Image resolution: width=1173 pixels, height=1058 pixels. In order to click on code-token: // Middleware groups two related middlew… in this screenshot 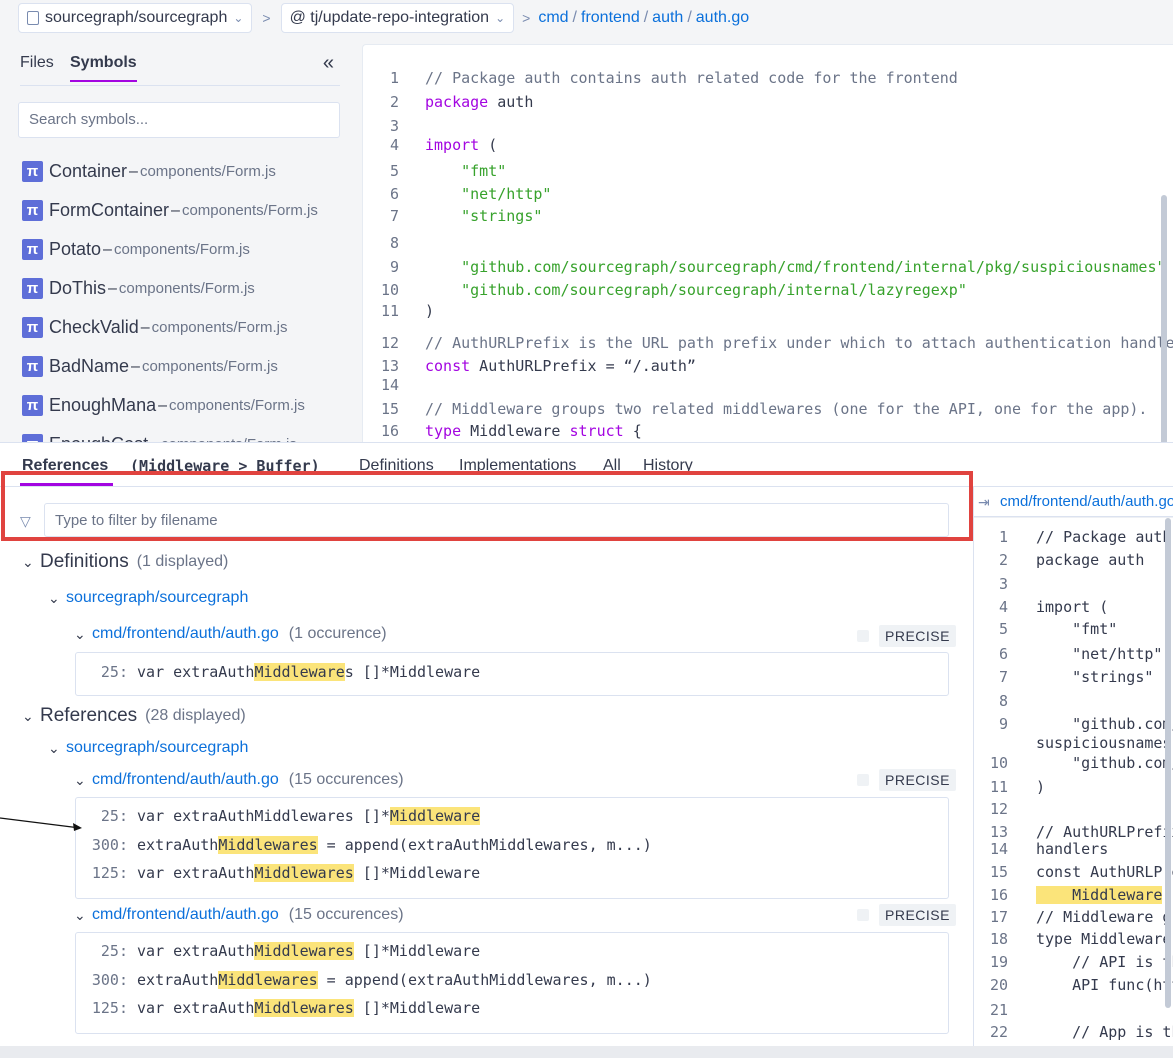, I will do `click(786, 409)`.